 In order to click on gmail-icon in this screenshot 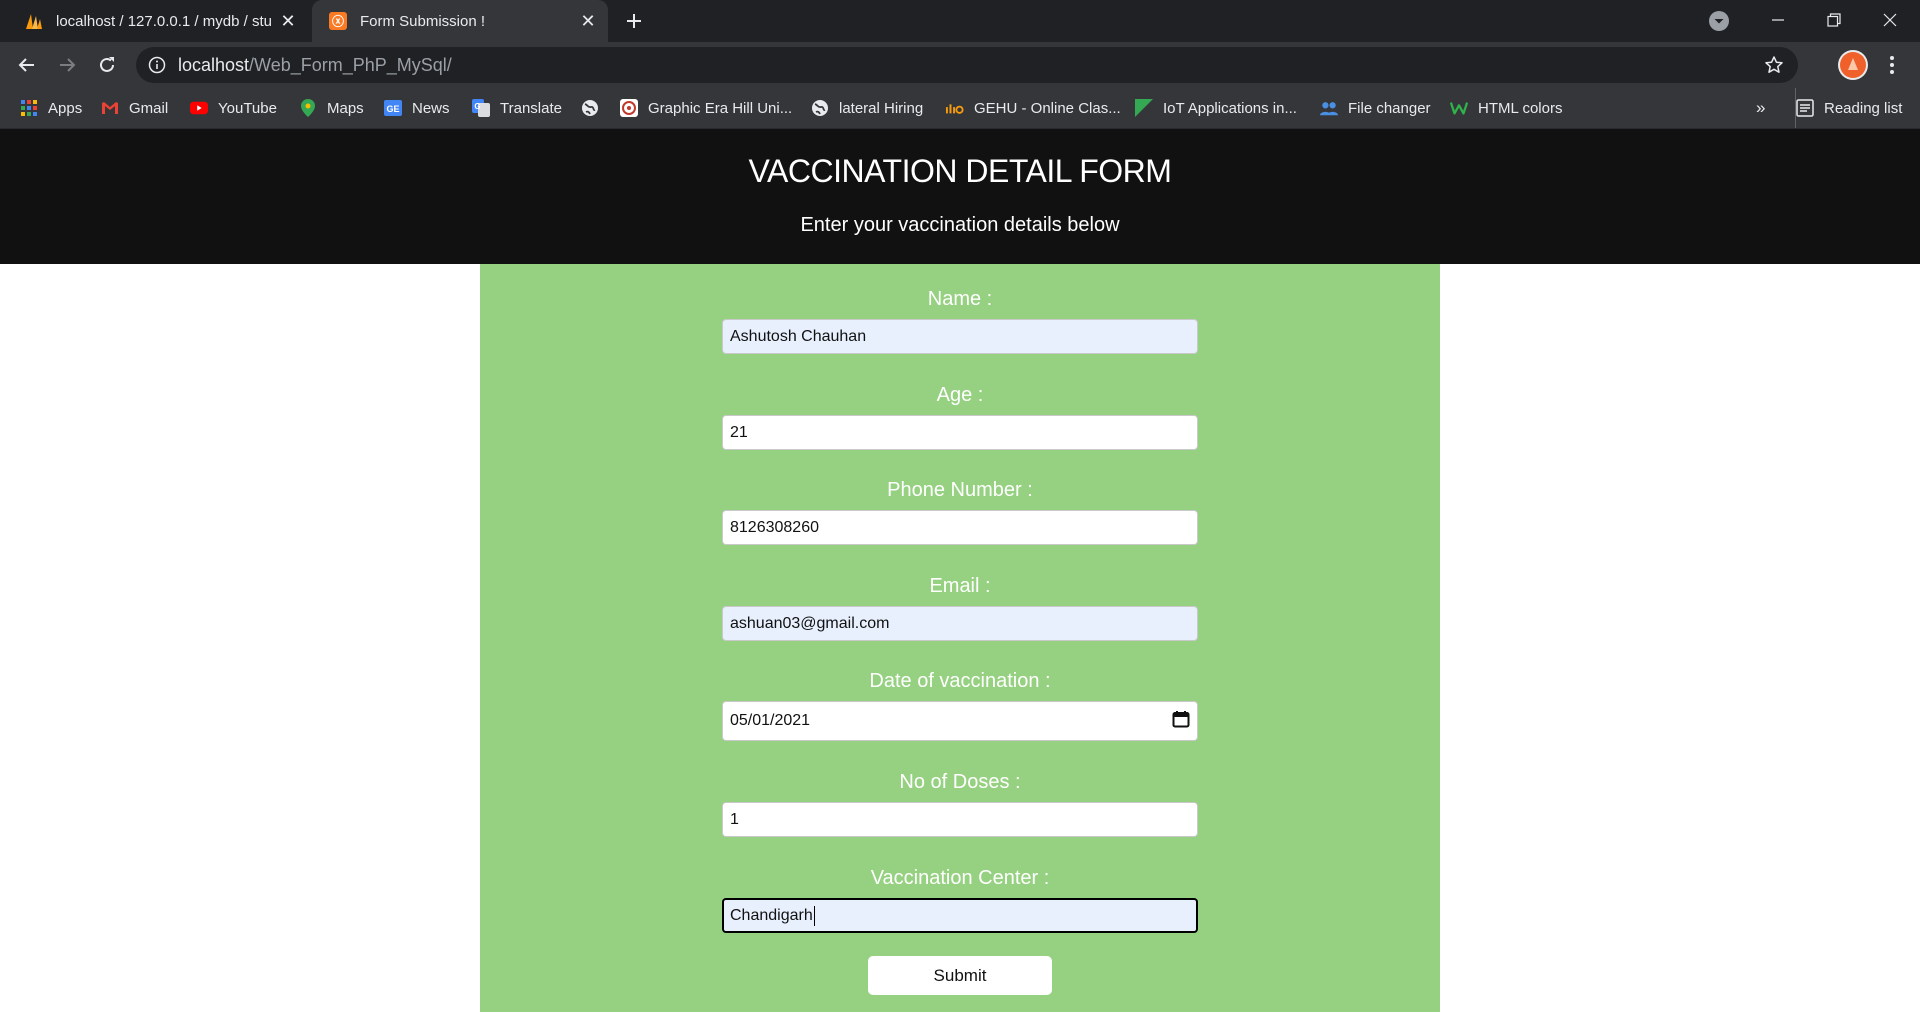, I will do `click(110, 108)`.